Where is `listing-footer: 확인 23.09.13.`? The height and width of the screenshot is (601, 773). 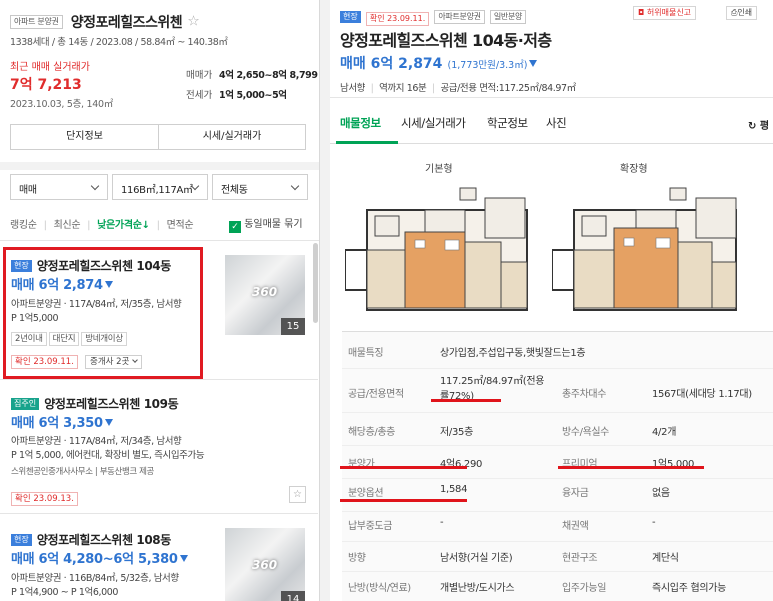
listing-footer: 확인 23.09.13. is located at coordinates (44, 496).